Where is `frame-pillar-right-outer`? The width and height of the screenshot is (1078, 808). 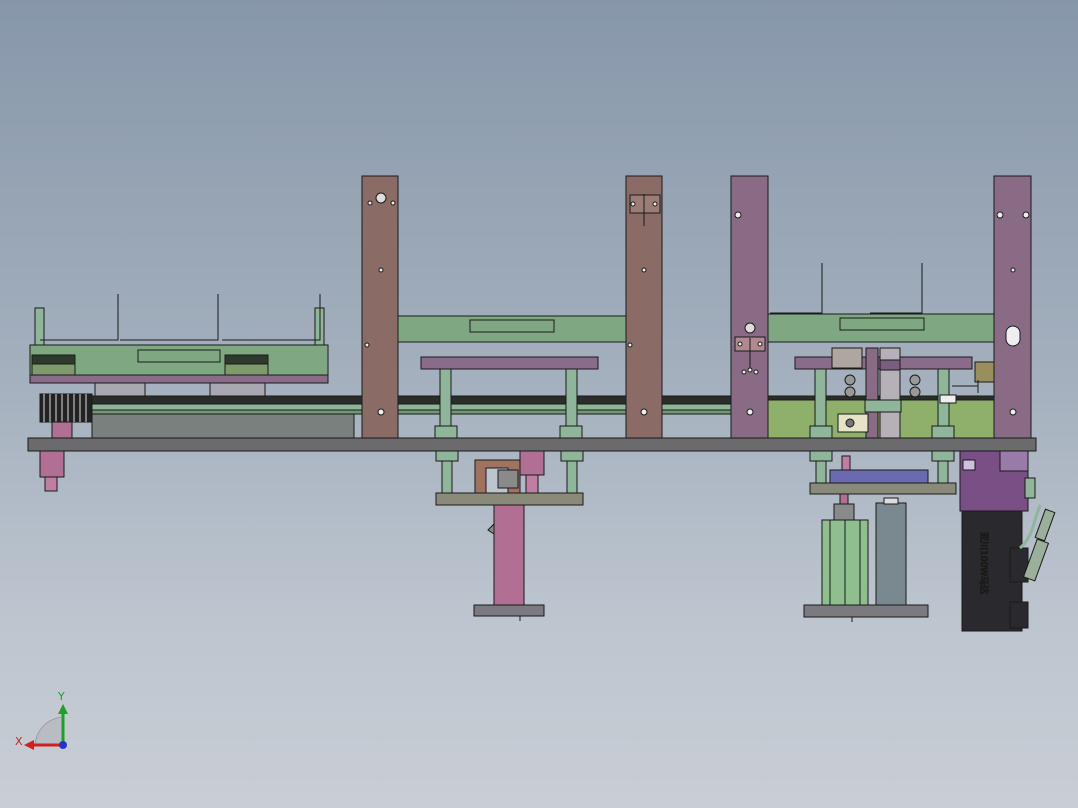 frame-pillar-right-outer is located at coordinates (1012, 307).